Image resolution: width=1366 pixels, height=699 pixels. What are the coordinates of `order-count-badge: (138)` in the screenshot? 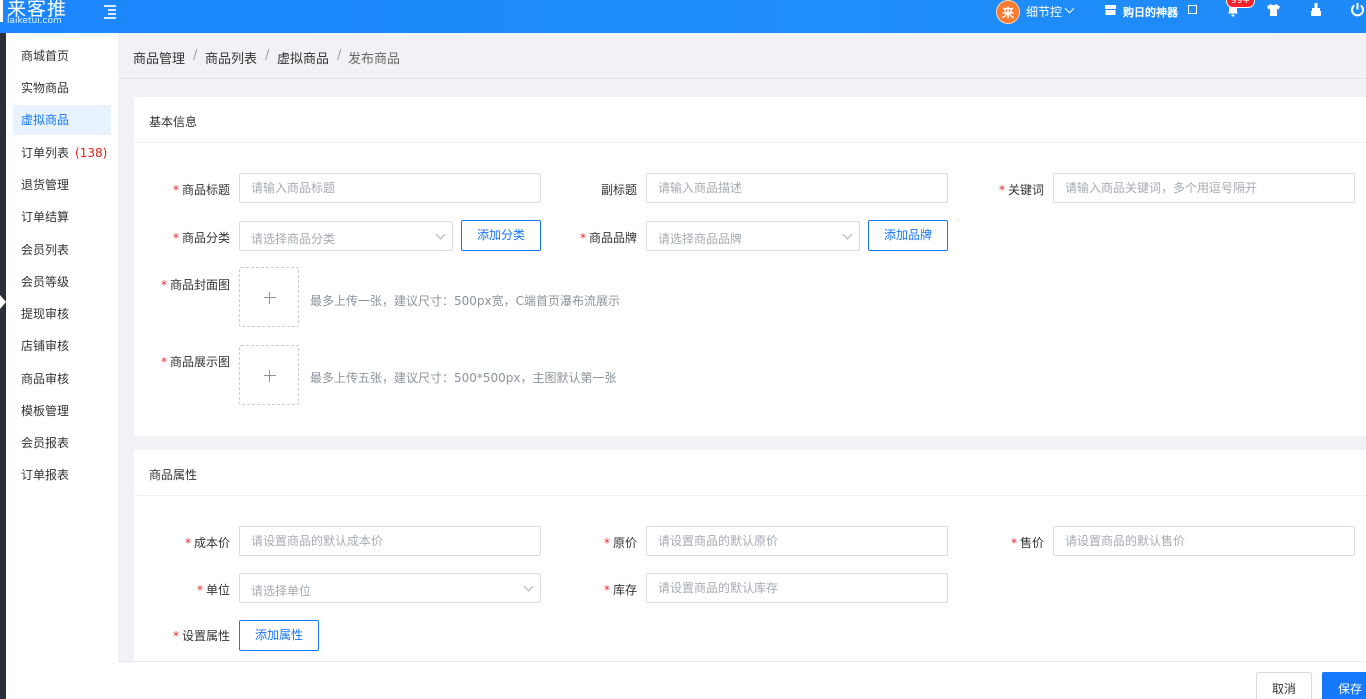 It's located at (91, 153).